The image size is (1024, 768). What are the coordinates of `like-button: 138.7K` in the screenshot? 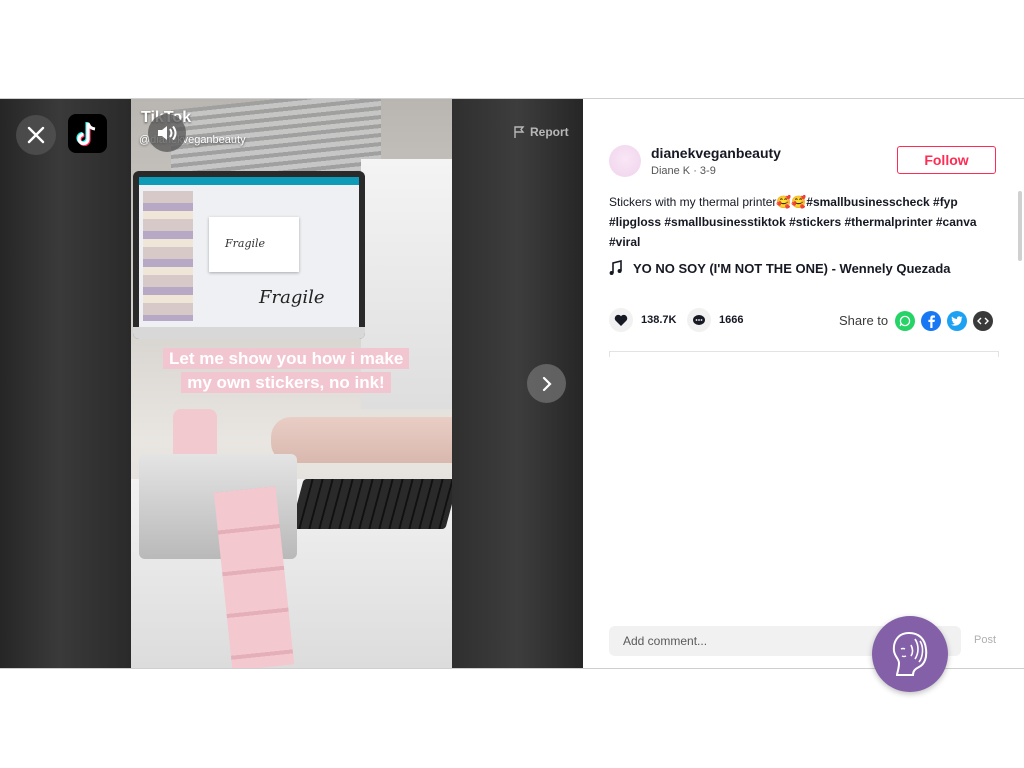 It's located at (642, 320).